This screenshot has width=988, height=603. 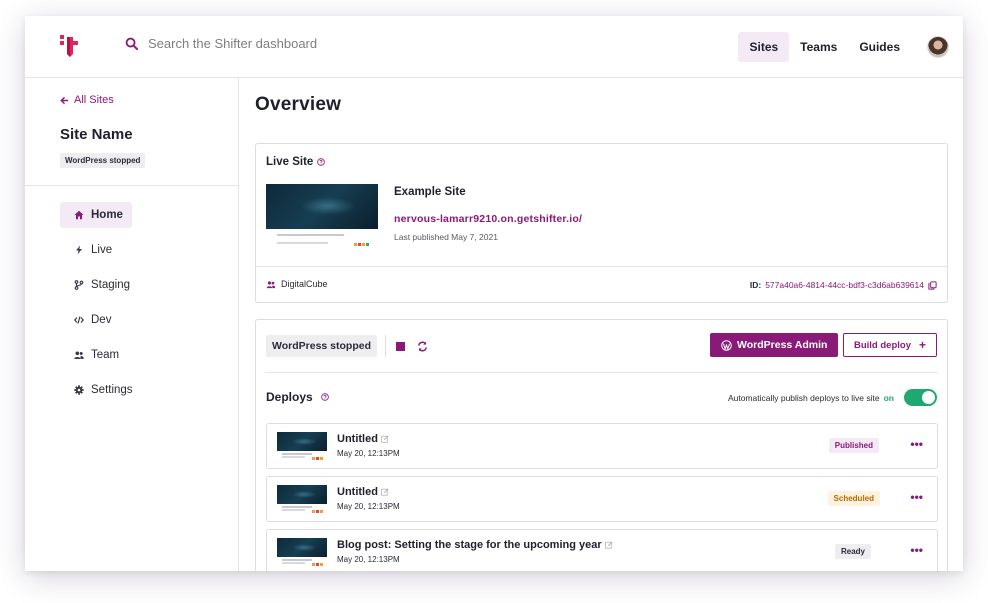 I want to click on copy-icon, so click(x=932, y=285).